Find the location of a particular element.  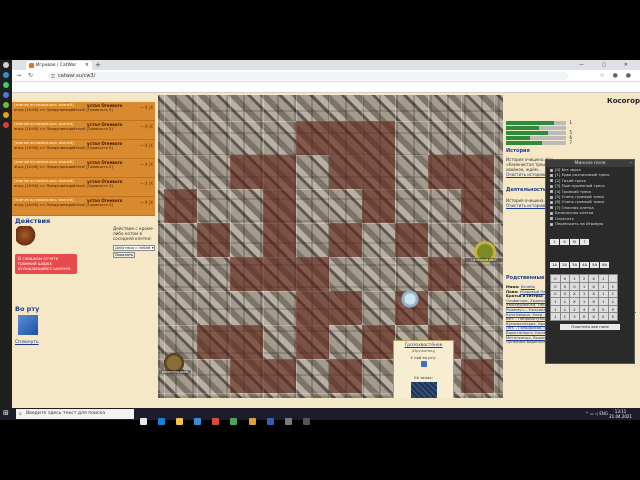

mouth-item-icon is located at coordinates (28, 325).